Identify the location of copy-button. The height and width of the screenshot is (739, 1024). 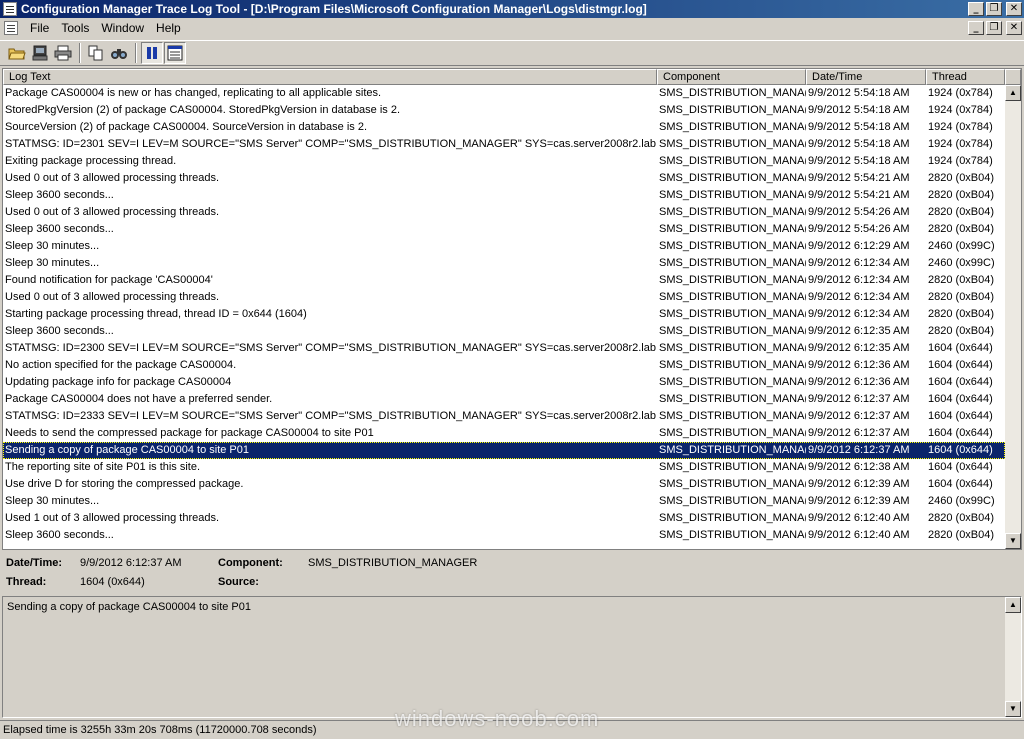
(96, 53).